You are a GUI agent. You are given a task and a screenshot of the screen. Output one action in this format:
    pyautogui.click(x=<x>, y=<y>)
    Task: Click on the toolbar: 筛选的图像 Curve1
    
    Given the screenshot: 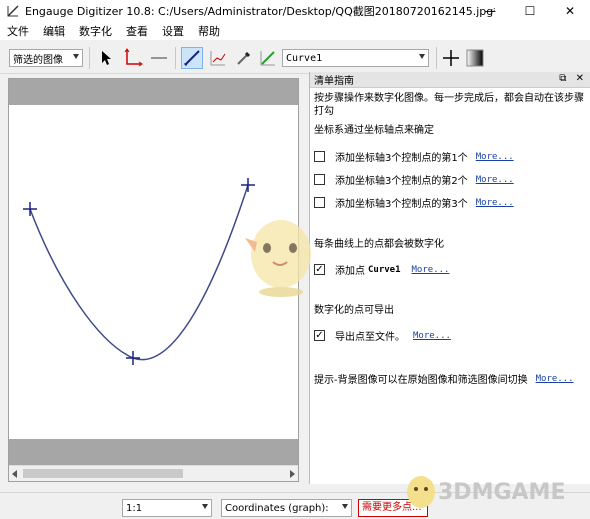 What is the action you would take?
    pyautogui.click(x=295, y=57)
    